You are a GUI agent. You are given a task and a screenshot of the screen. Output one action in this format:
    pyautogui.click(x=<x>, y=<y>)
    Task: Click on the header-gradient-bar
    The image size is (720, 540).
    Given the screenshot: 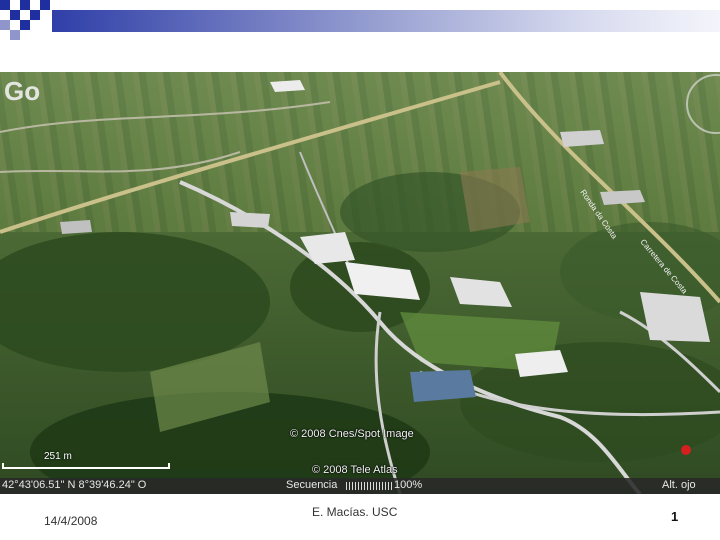 What is the action you would take?
    pyautogui.click(x=386, y=21)
    